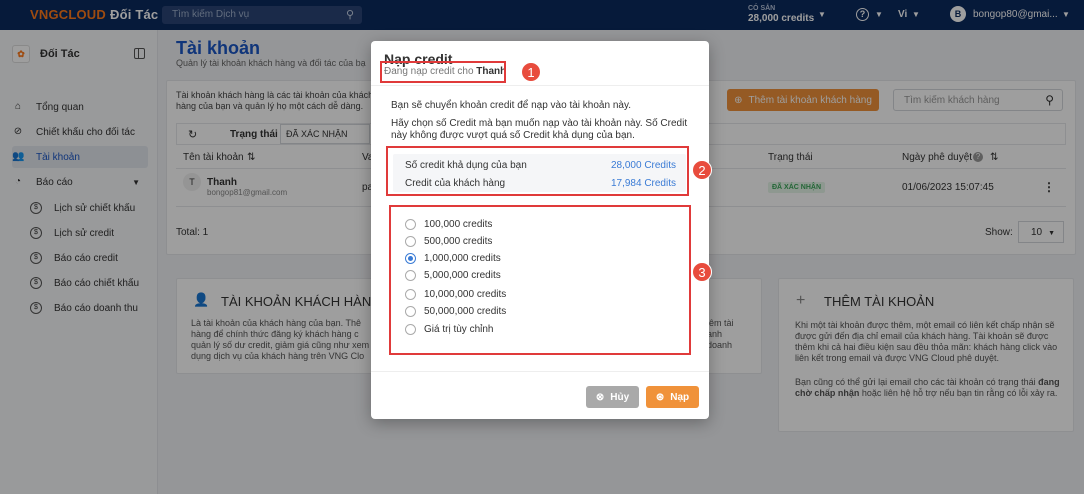 Image resolution: width=1084 pixels, height=494 pixels. I want to click on cancel-button: ⊗ Hủy, so click(612, 397).